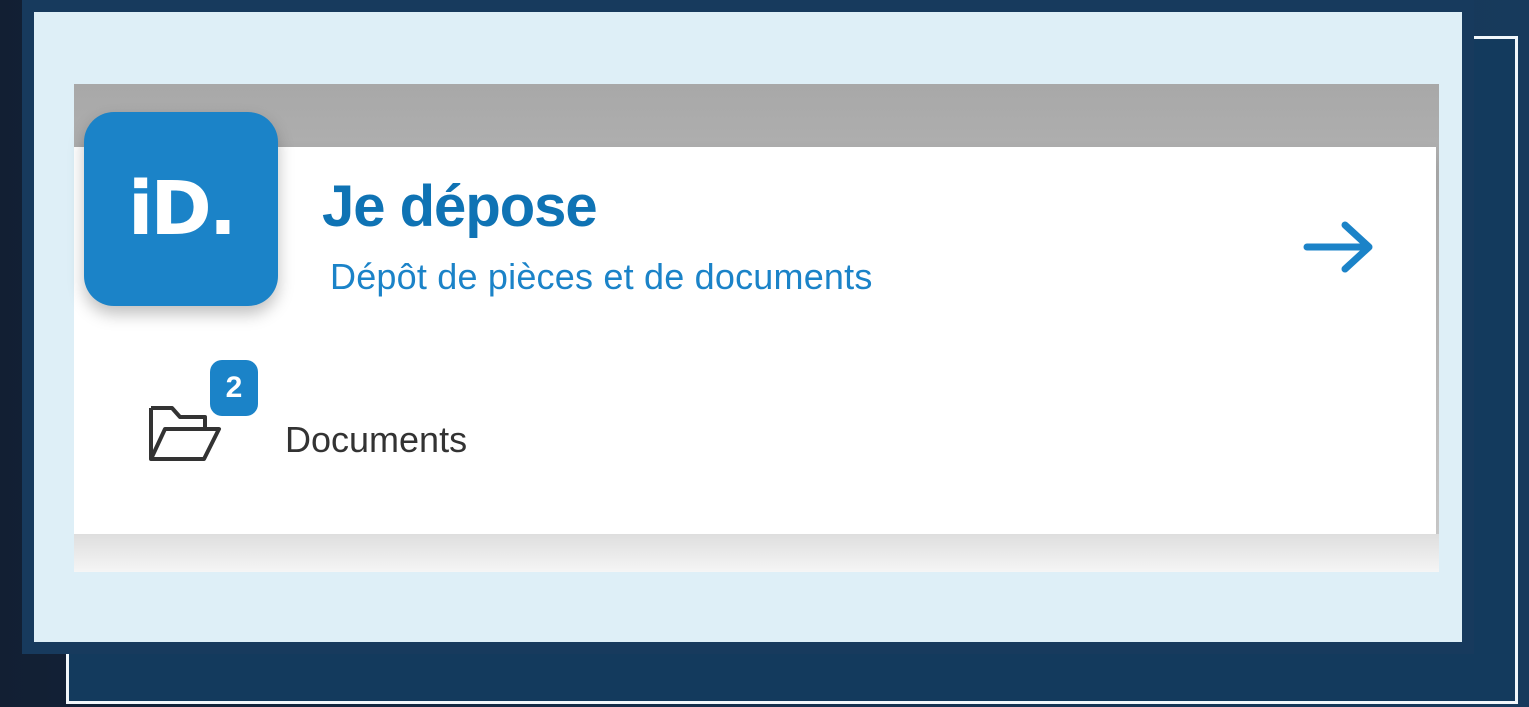 This screenshot has width=1529, height=707. I want to click on card-title: Je dépose, so click(460, 206).